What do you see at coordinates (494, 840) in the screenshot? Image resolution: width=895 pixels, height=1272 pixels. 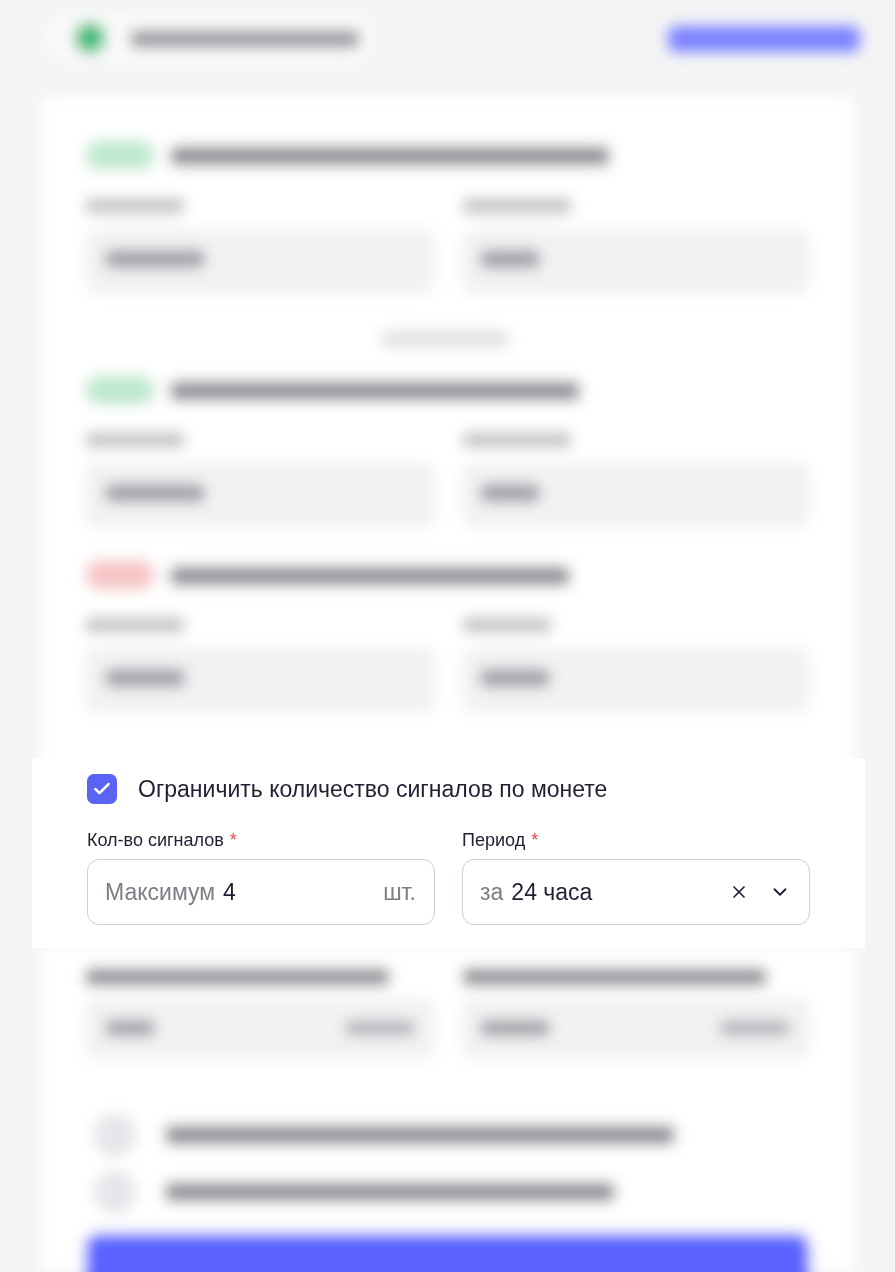 I see `field-label: Период` at bounding box center [494, 840].